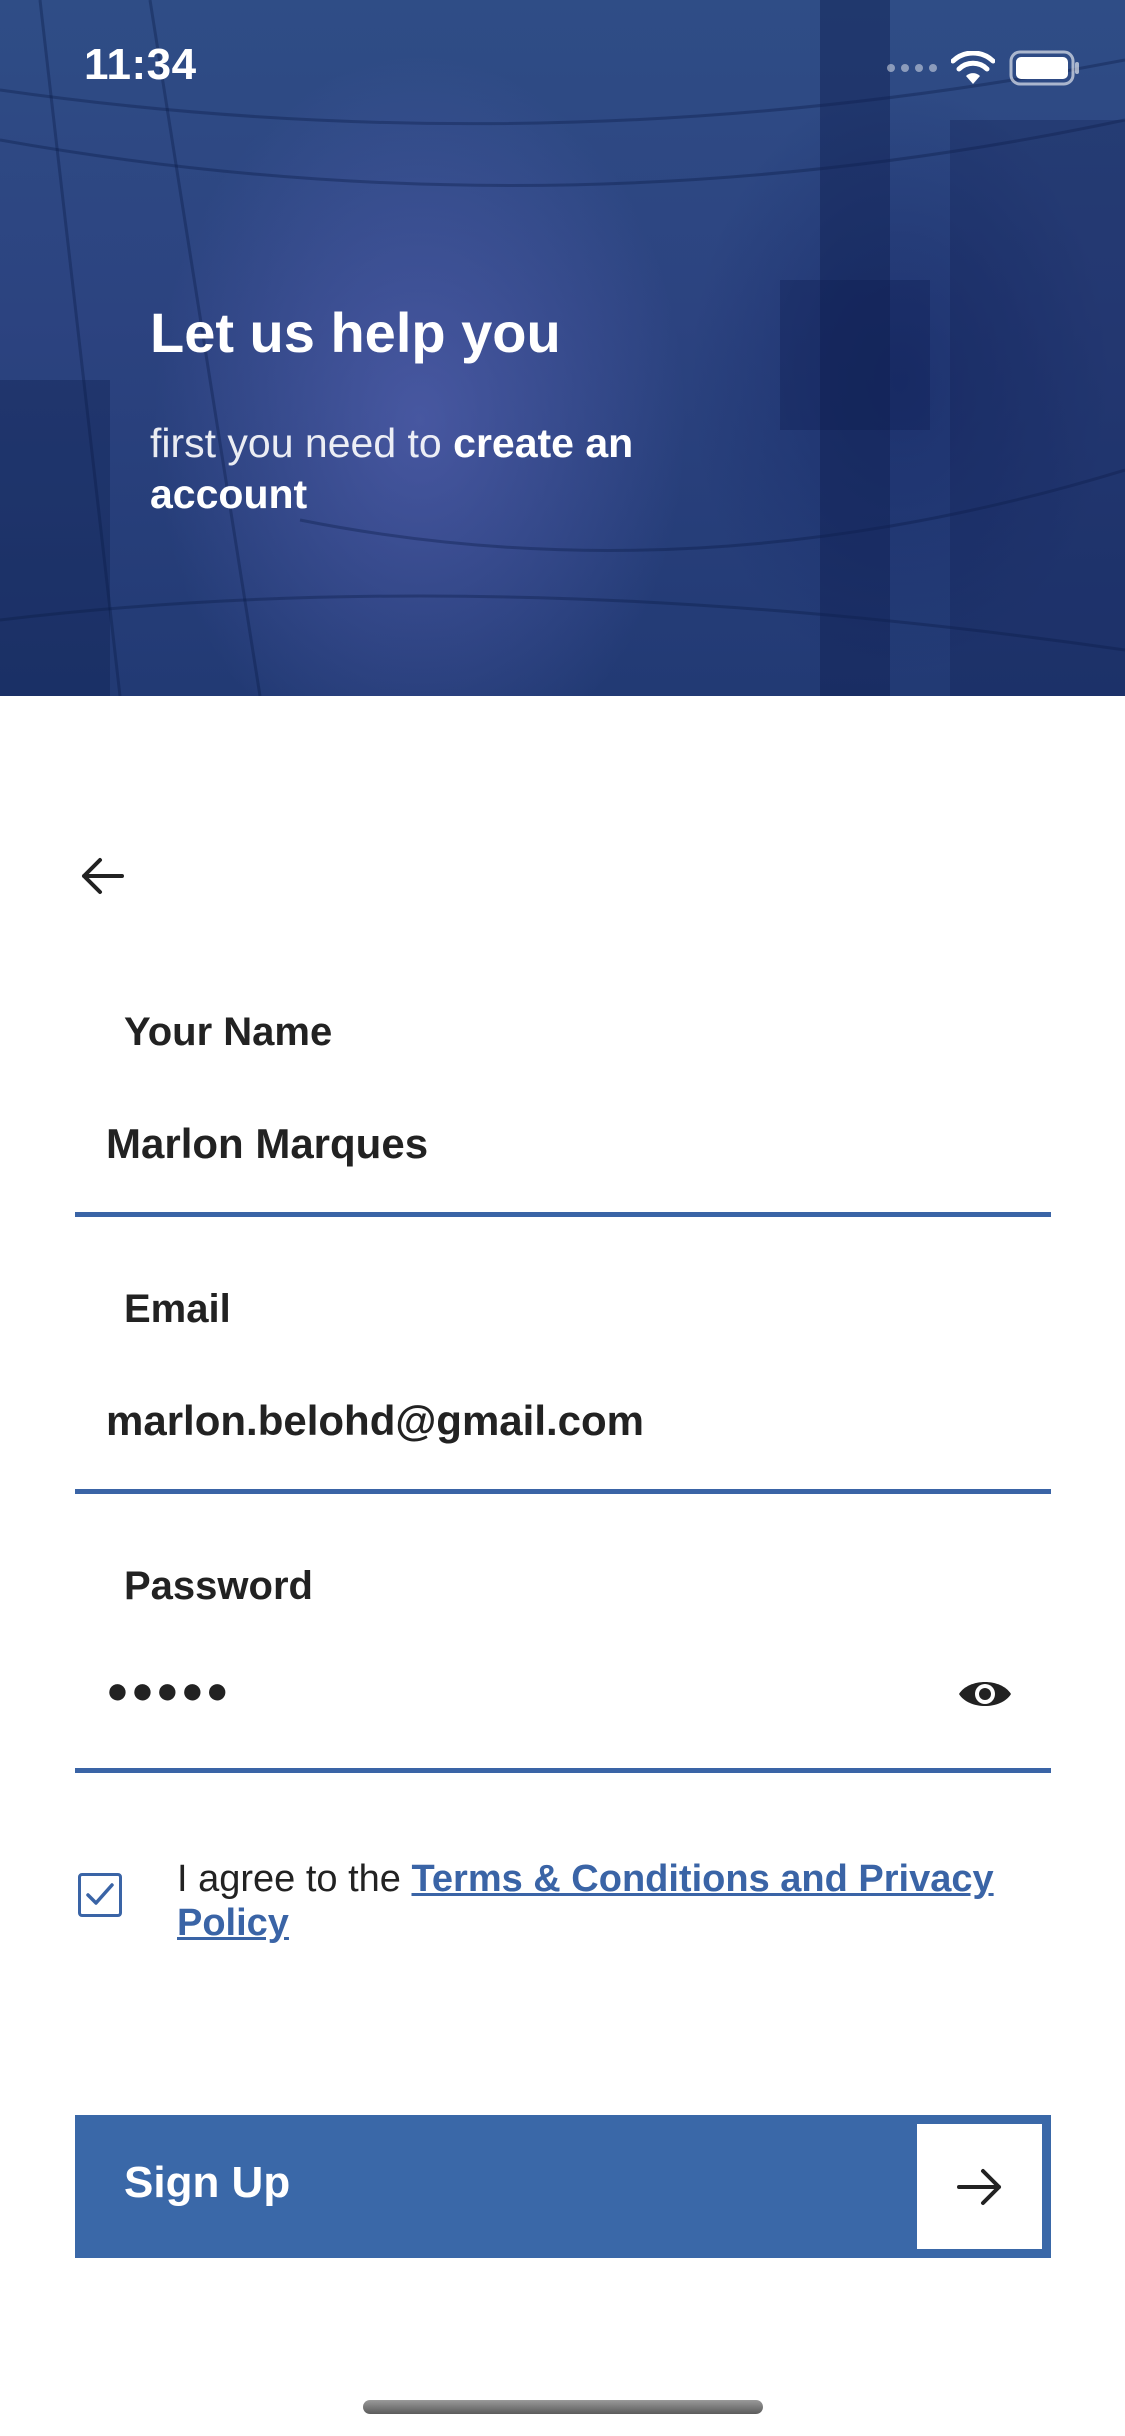  I want to click on name-underline, so click(563, 1214).